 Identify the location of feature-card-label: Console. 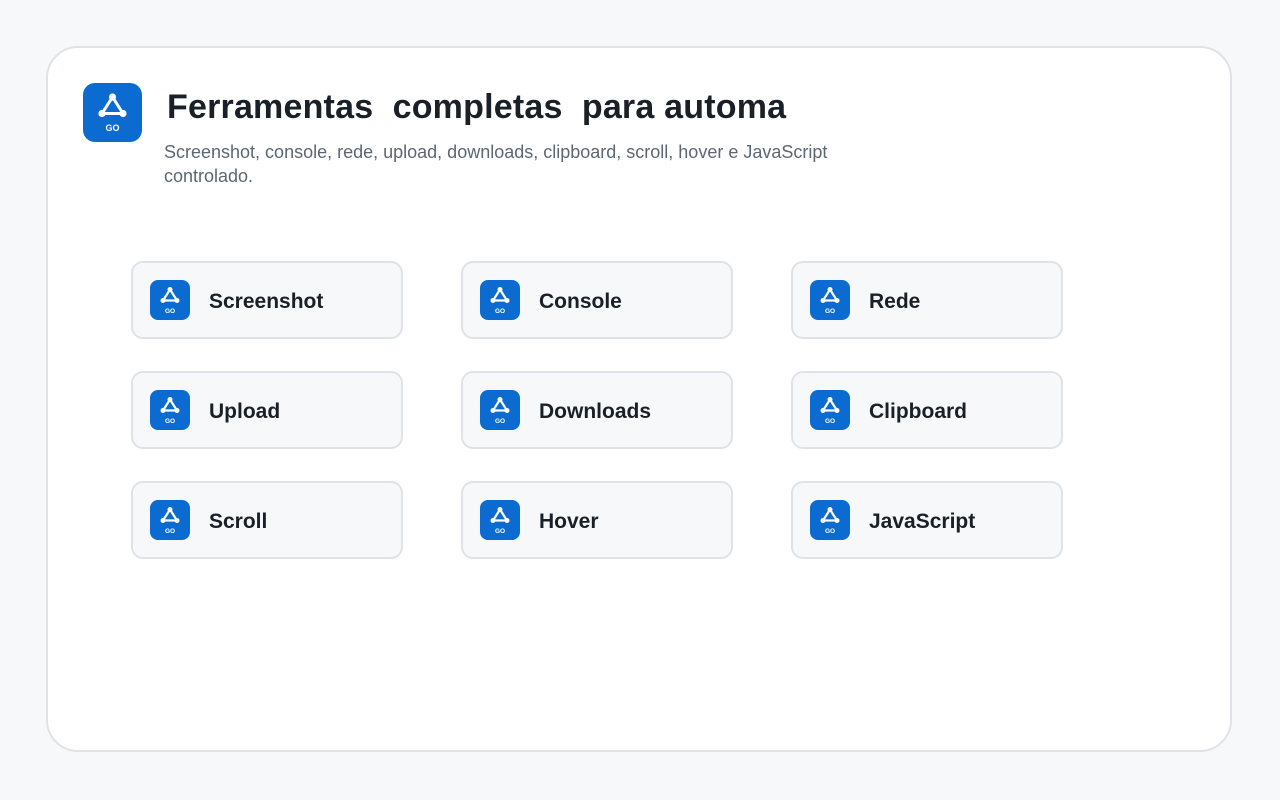
(580, 301).